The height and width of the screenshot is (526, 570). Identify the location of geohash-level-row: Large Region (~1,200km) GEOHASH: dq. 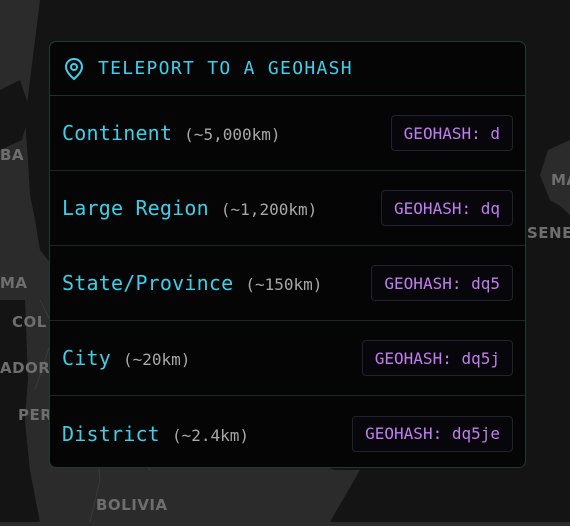
(287, 208).